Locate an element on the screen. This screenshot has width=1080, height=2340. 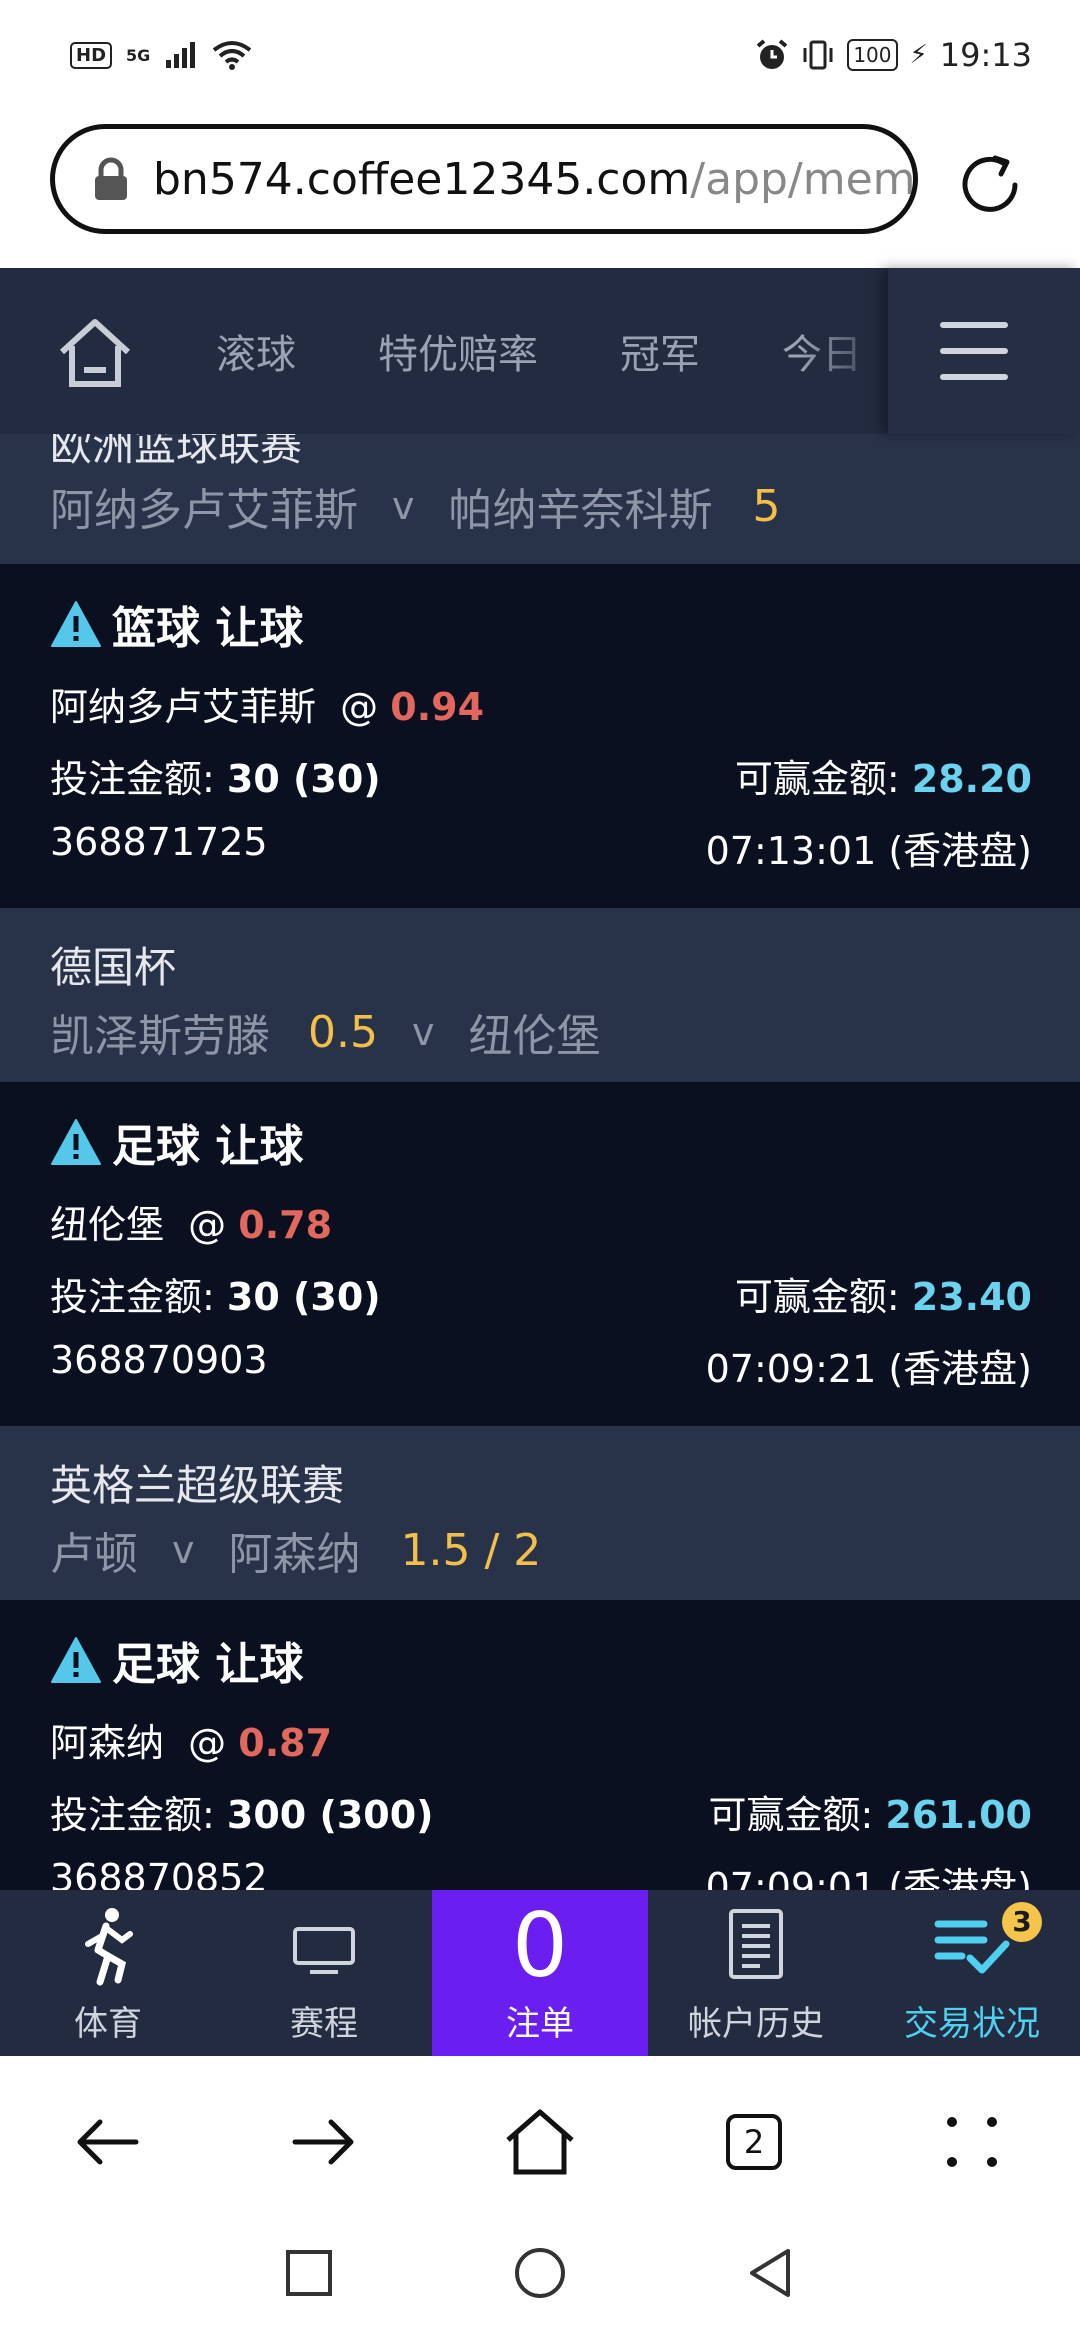
stake-row: 投注金额: 30 (30) 可赢金额: 23.40 is located at coordinates (541, 1293).